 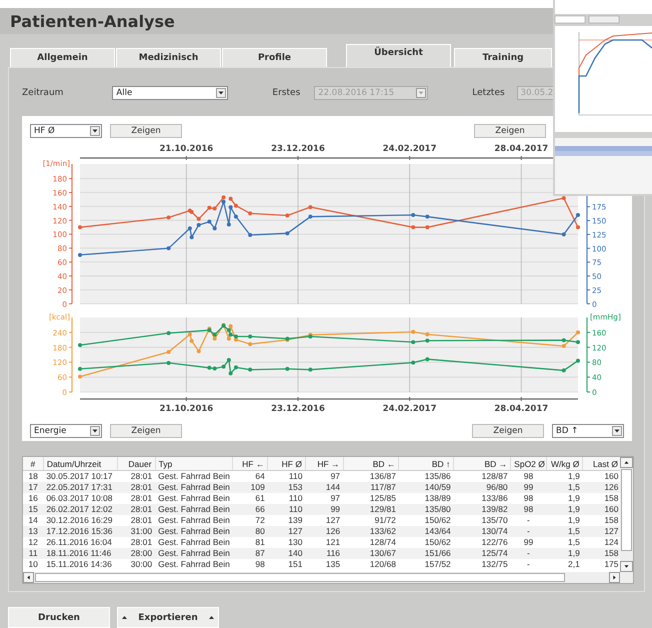 I want to click on table-cell: 30.05.2017 10:17, so click(x=80, y=476).